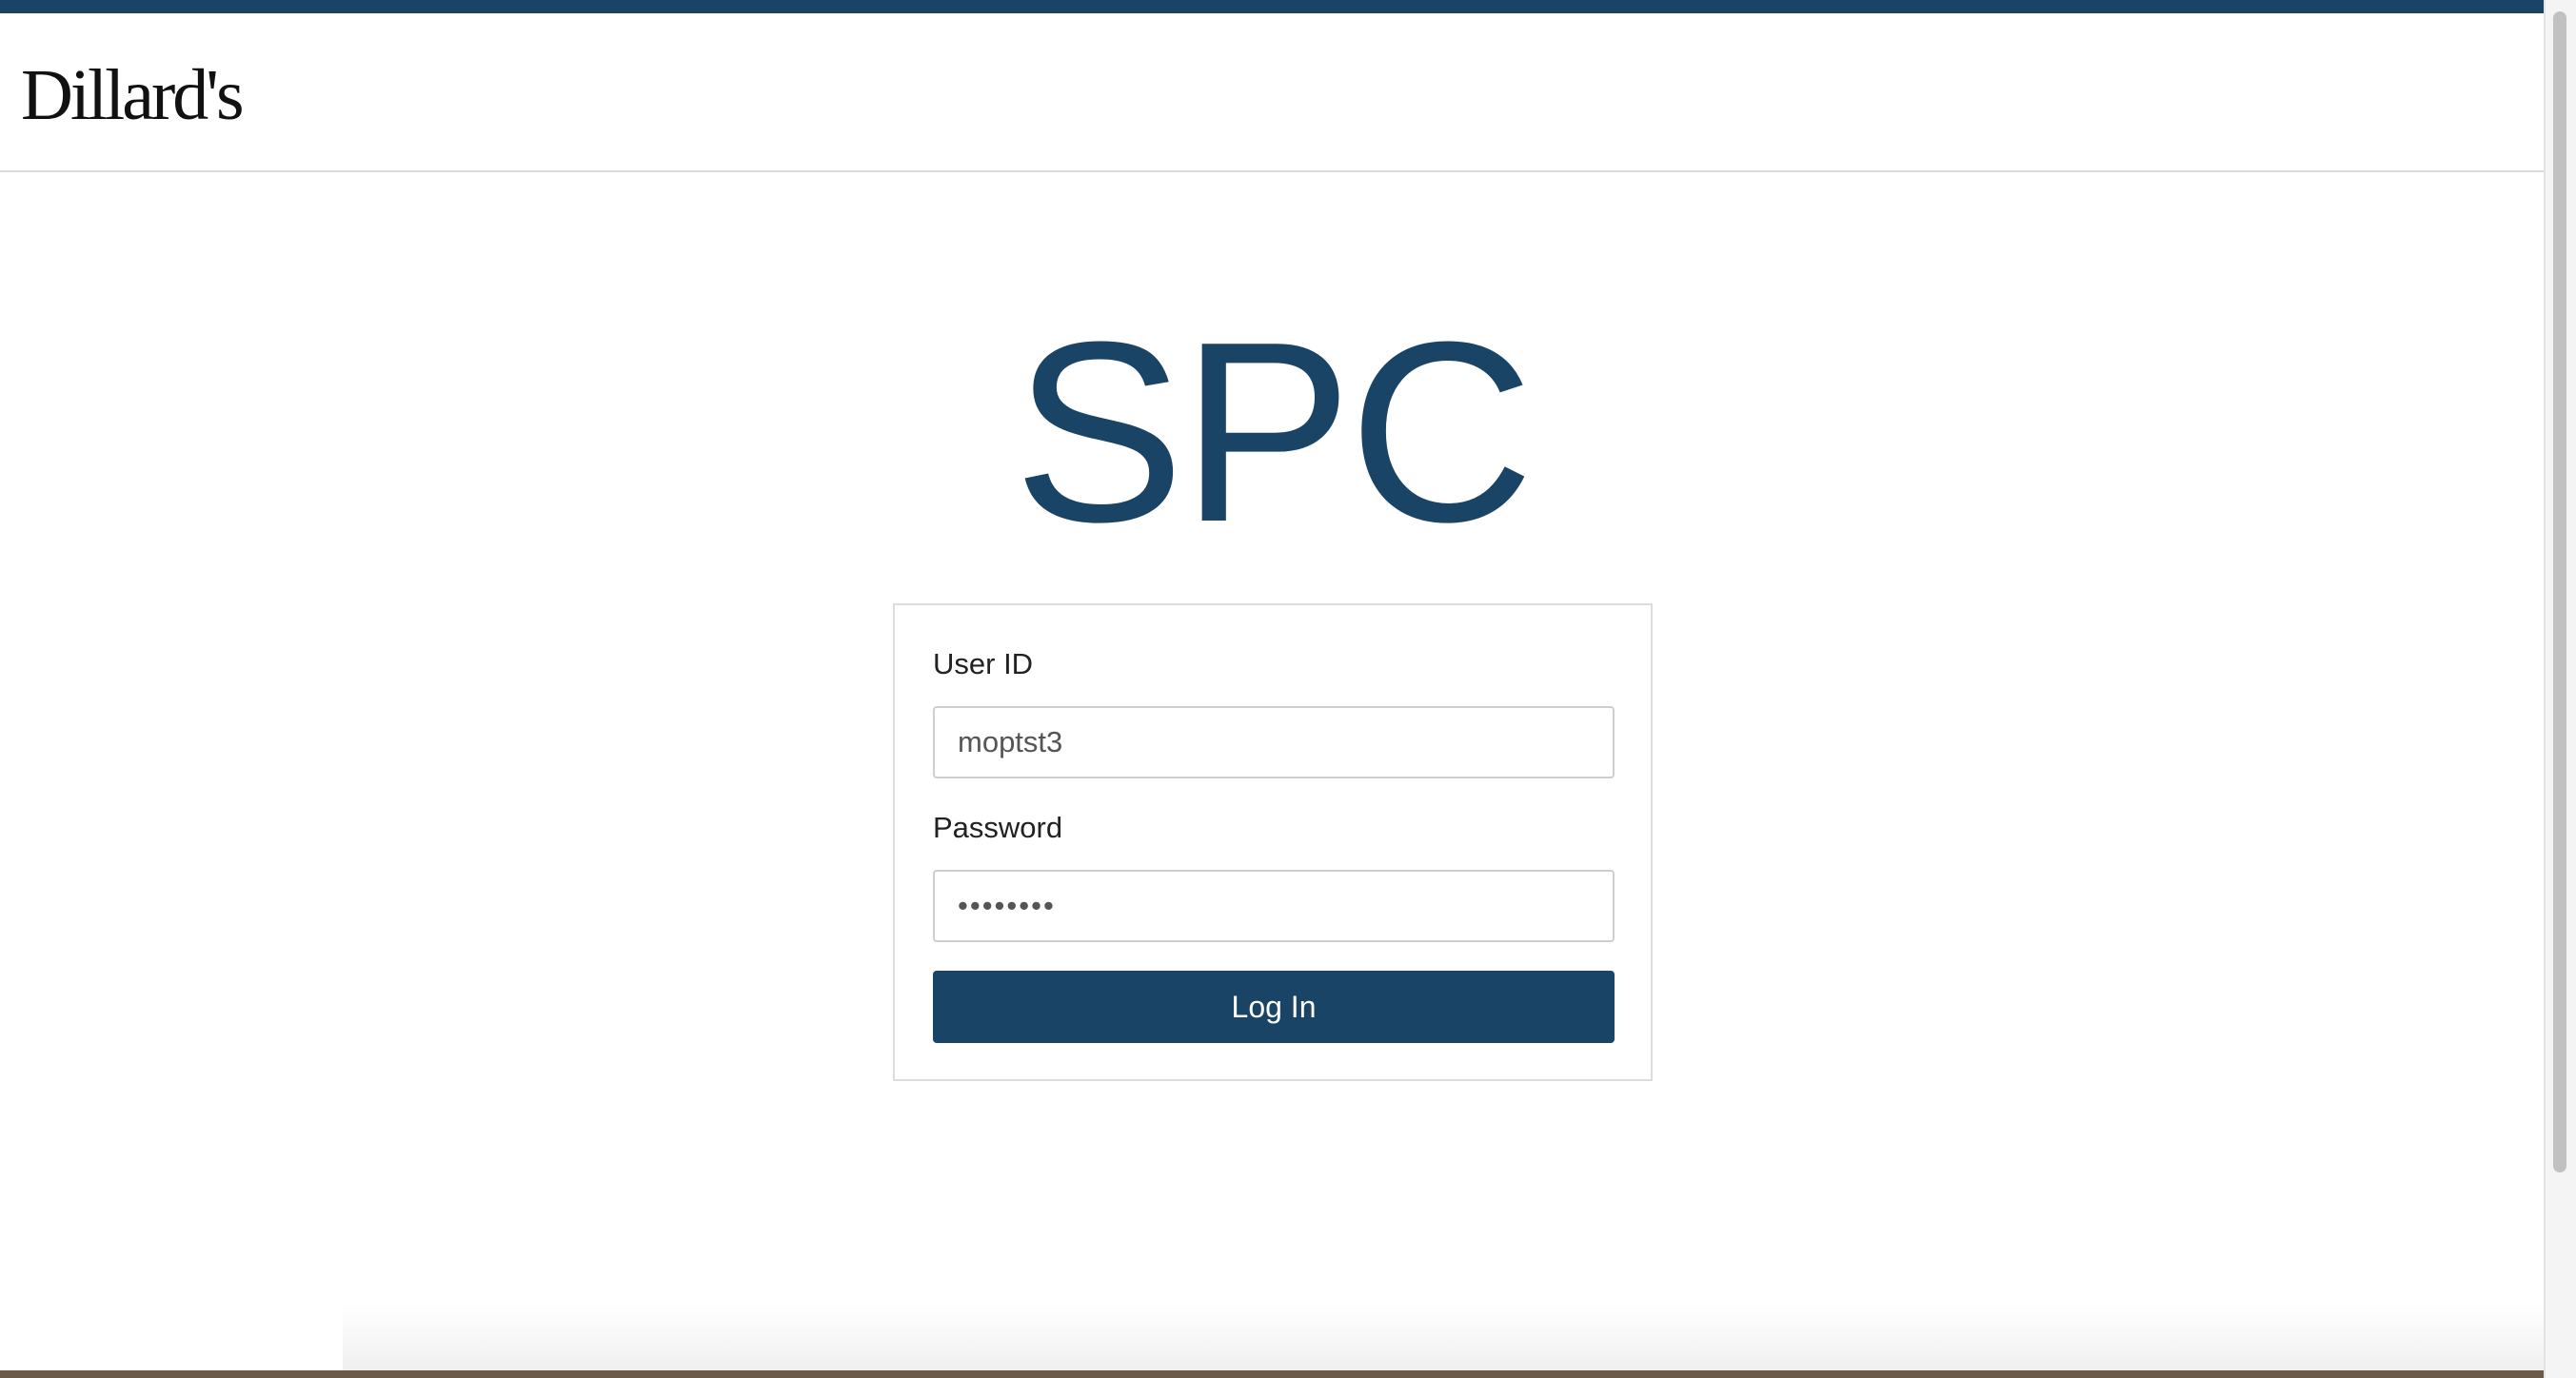 The image size is (2576, 1378). What do you see at coordinates (1274, 742) in the screenshot?
I see `user-id-input` at bounding box center [1274, 742].